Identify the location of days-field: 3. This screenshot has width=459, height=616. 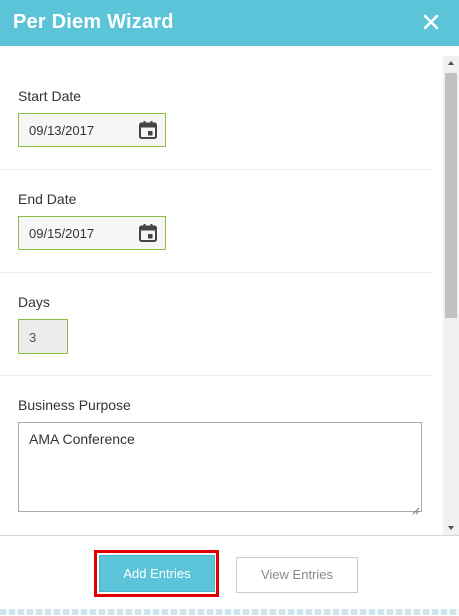
(43, 336).